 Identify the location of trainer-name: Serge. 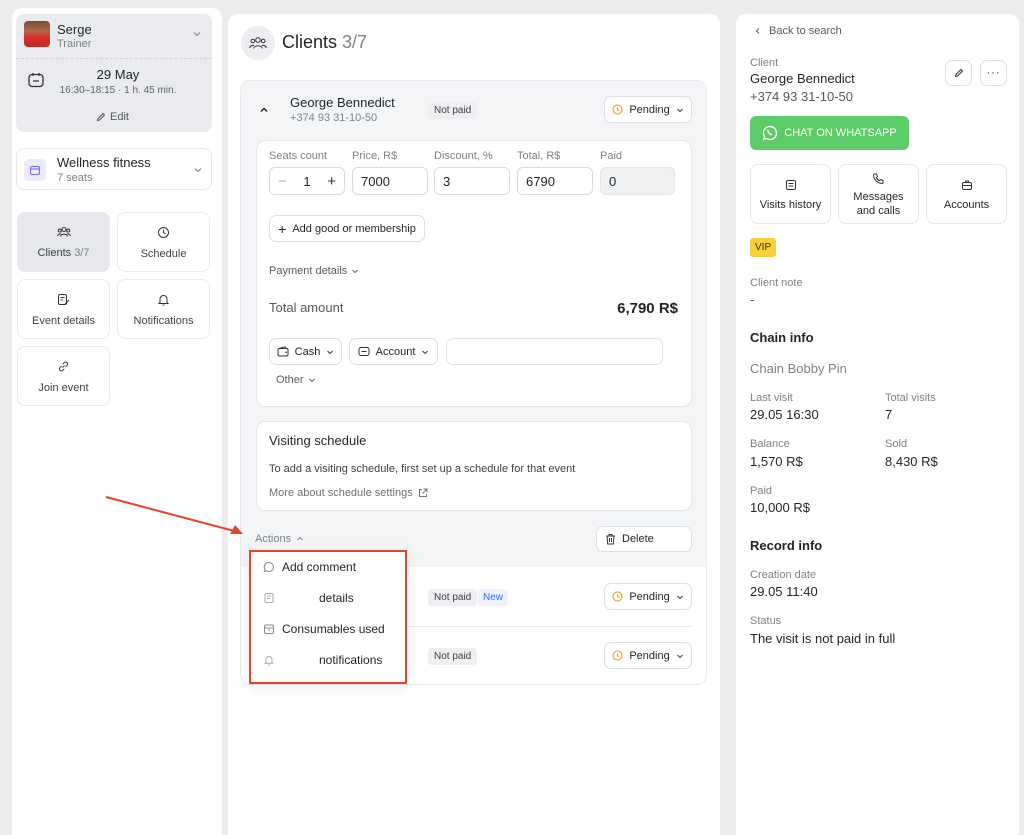
(74, 29).